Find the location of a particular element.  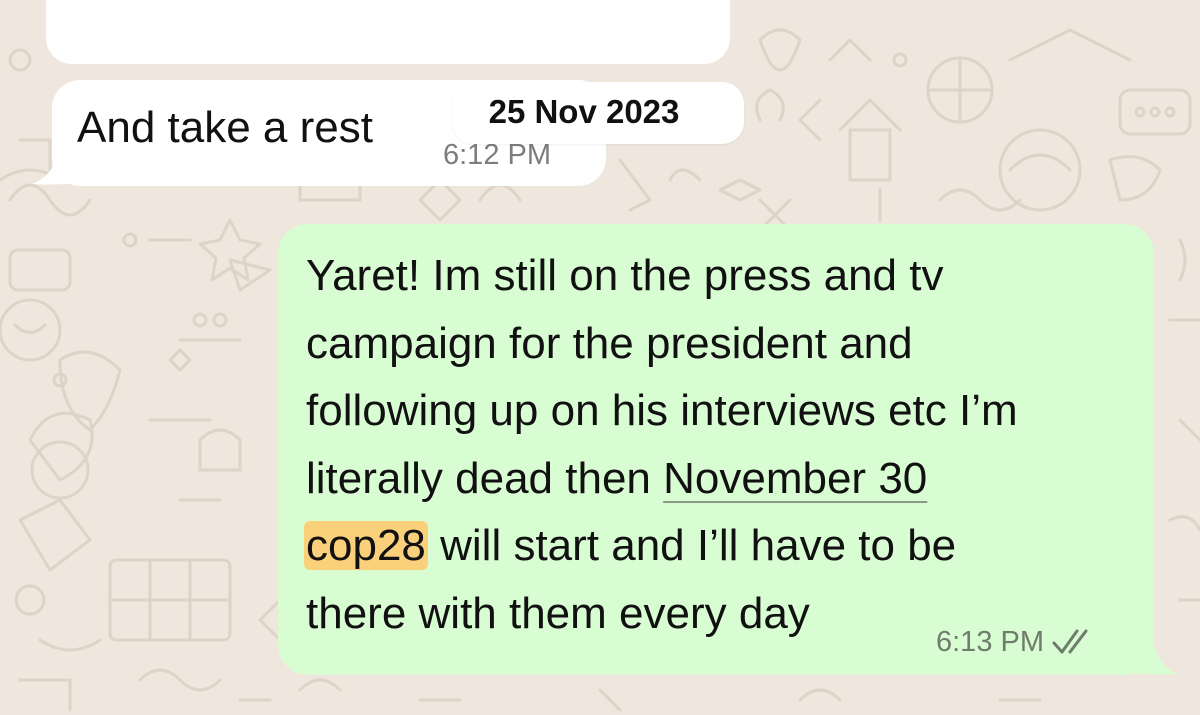

message-line-text: literally dead then is located at coordinates (485, 478).